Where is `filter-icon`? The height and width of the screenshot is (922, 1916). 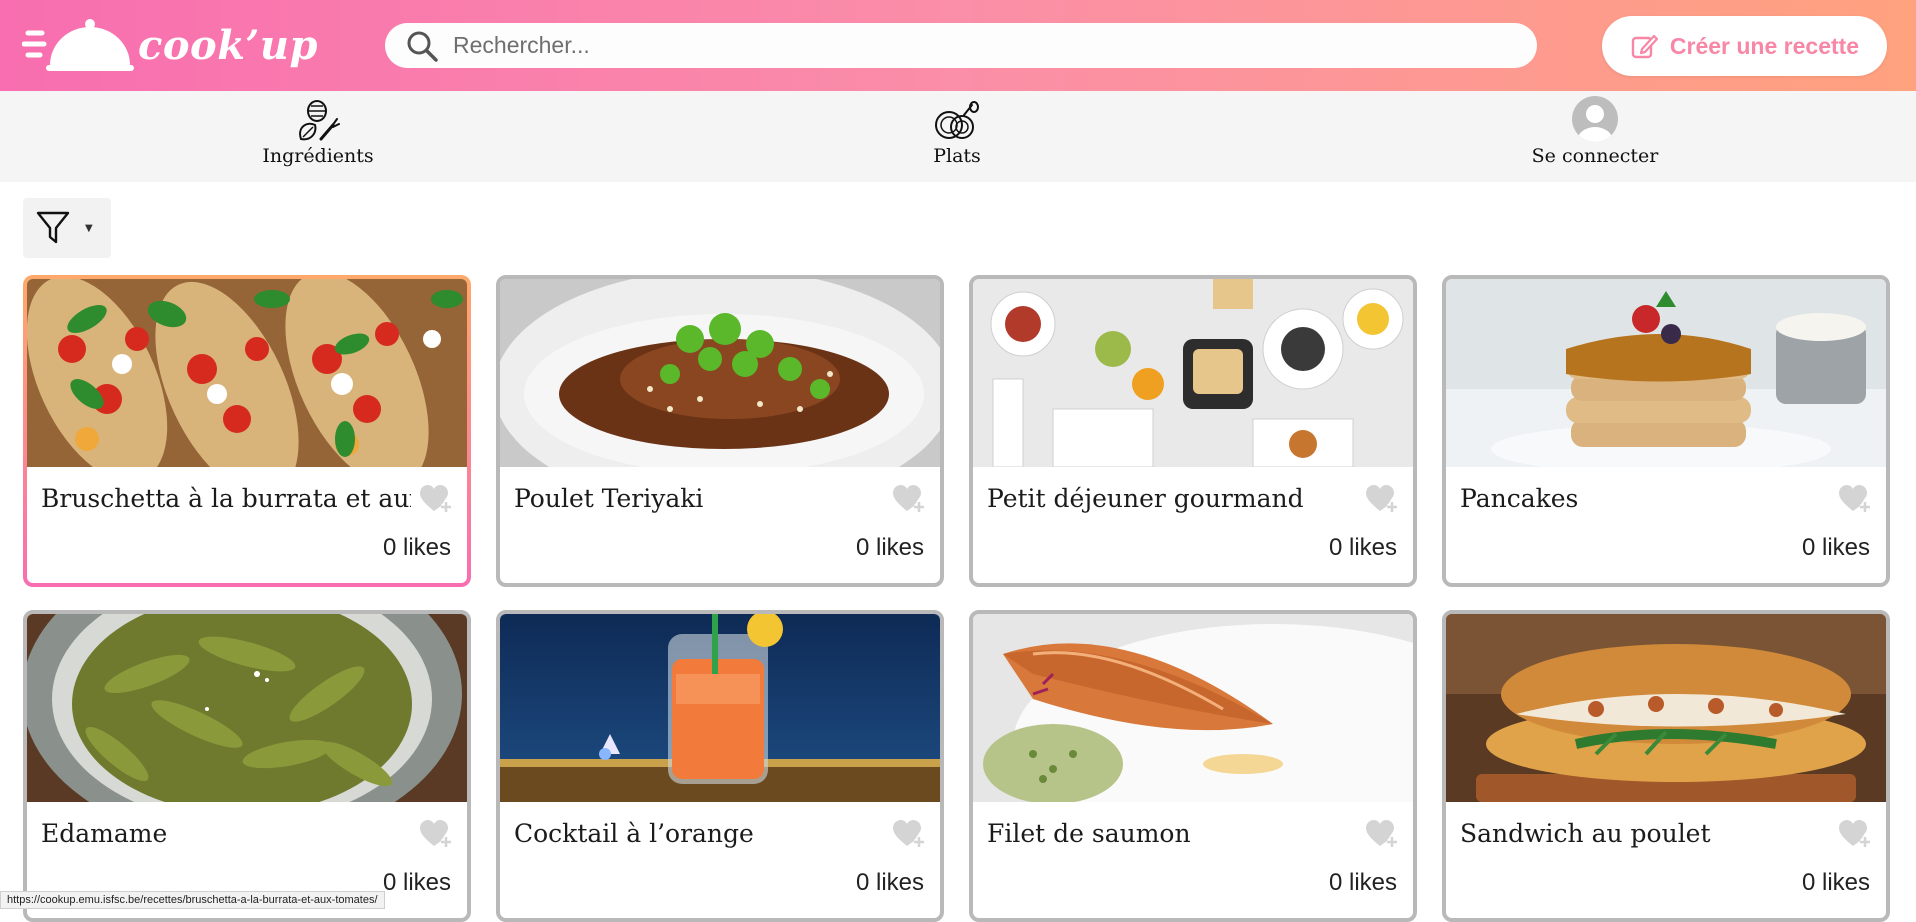
filter-icon is located at coordinates (53, 227).